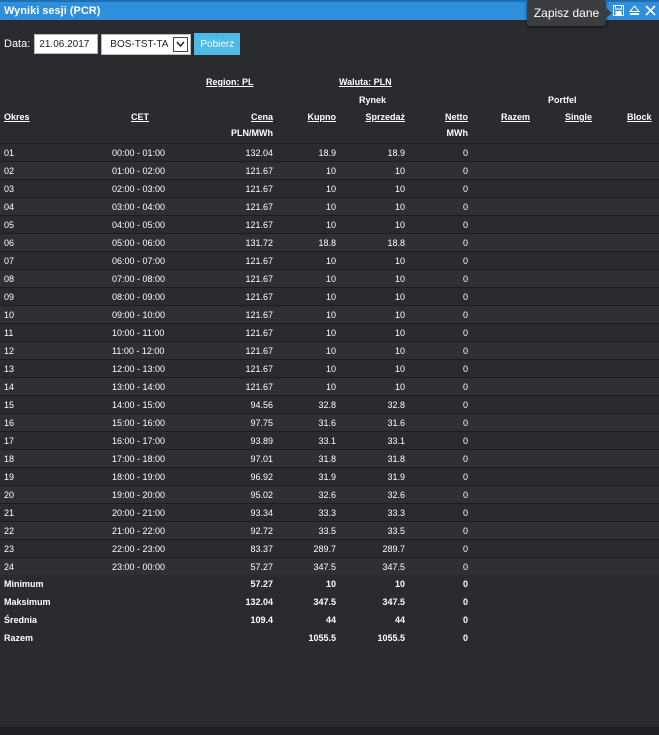  I want to click on table-cell: 09, so click(9, 297).